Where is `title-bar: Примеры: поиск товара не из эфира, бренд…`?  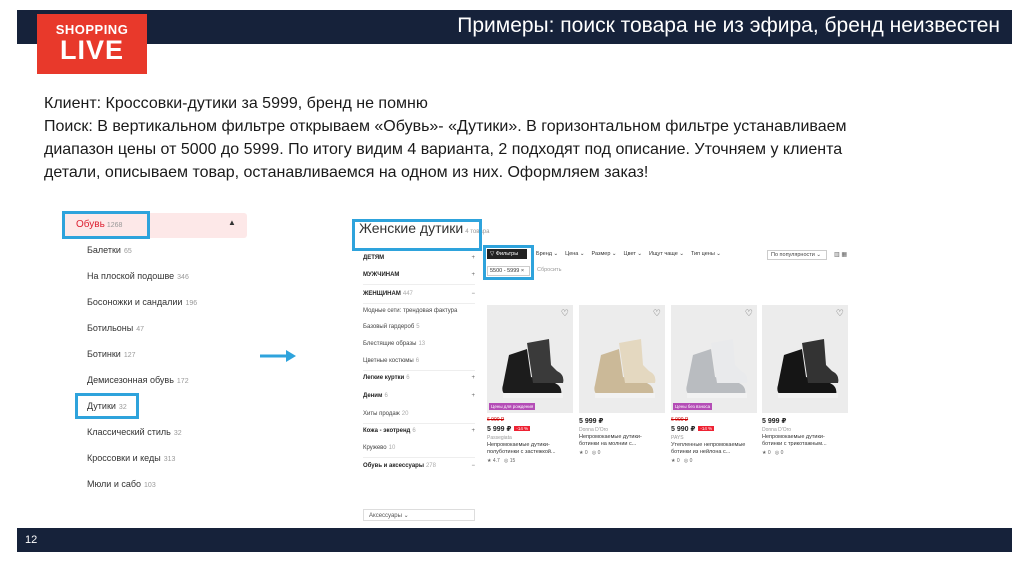
title-bar: Примеры: поиск товара не из эфира, бренд… is located at coordinates (514, 27).